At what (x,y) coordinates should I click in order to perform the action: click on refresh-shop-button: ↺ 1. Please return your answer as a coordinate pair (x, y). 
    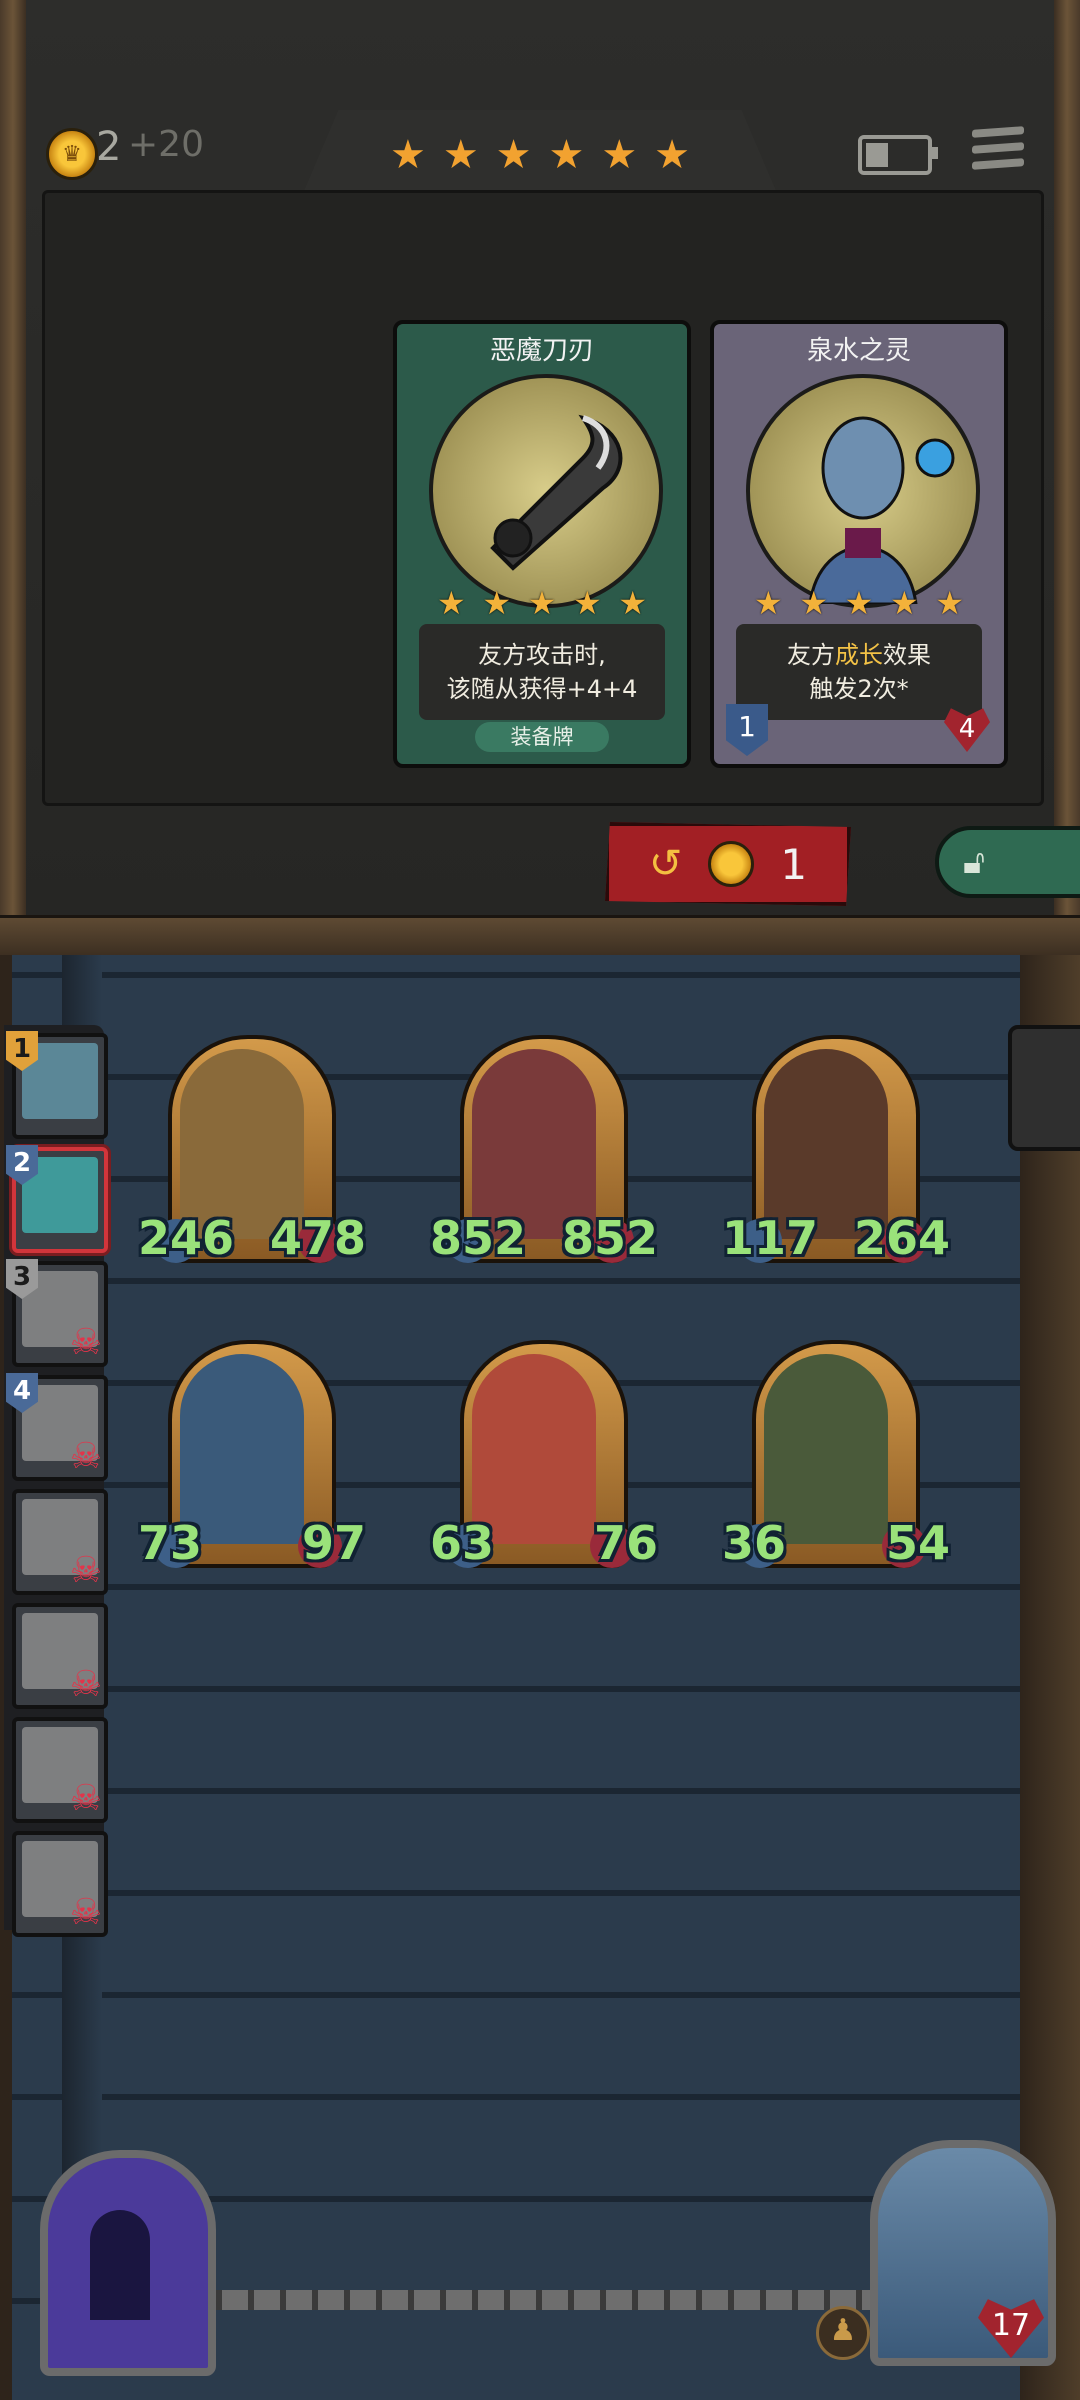
    Looking at the image, I should click on (728, 864).